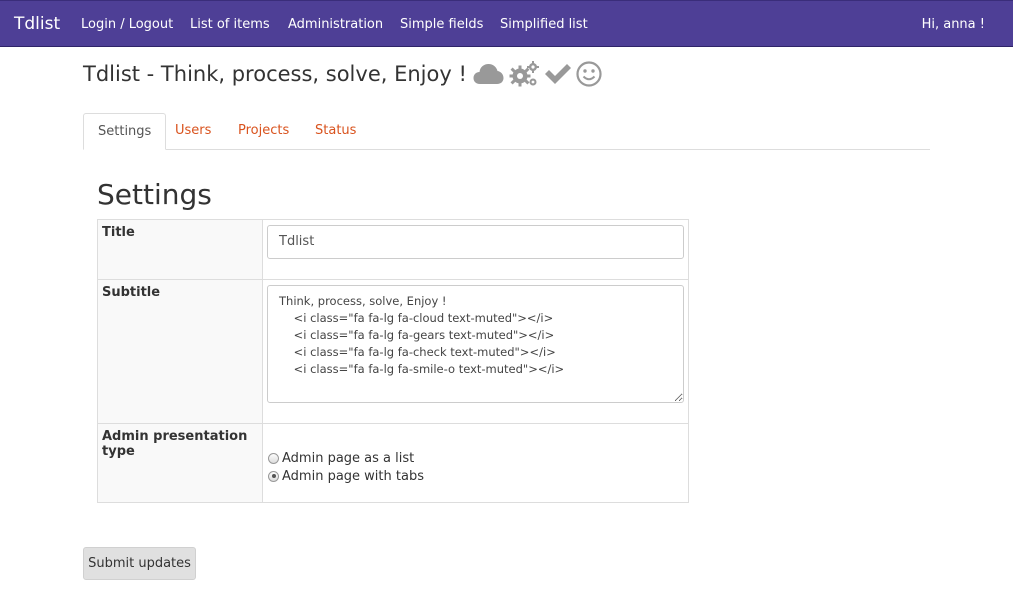 Image resolution: width=1013 pixels, height=614 pixels. What do you see at coordinates (441, 24) in the screenshot?
I see `nav-simple-fields: Simple fields` at bounding box center [441, 24].